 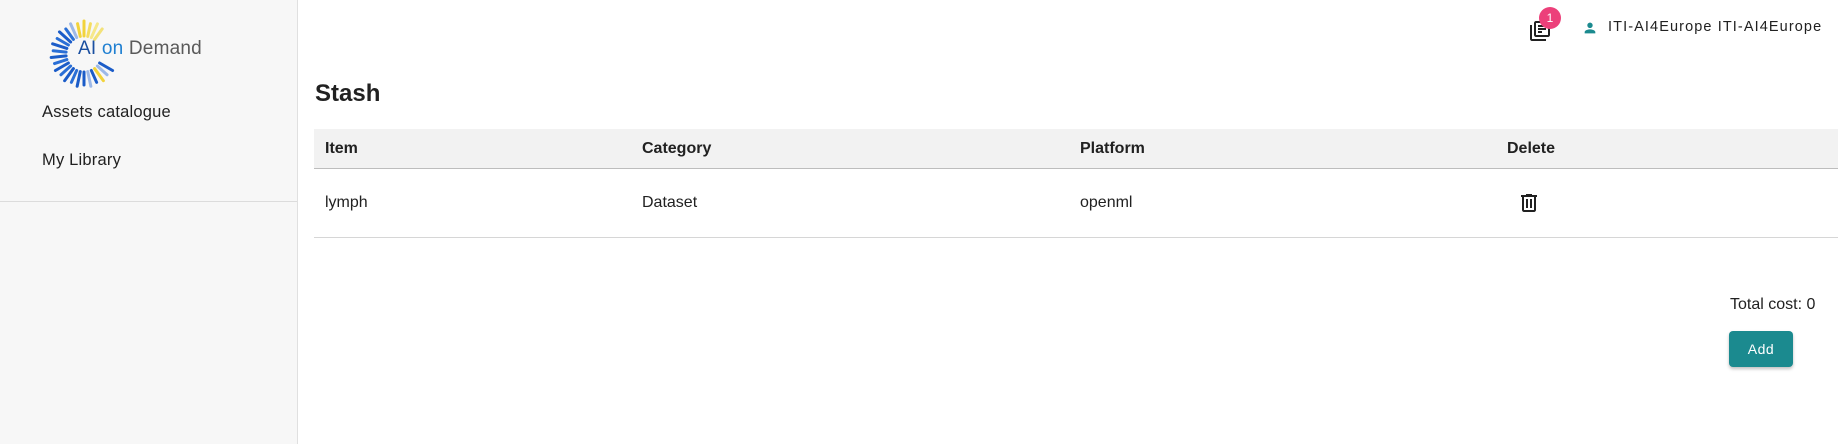 I want to click on column-header-category: Category, so click(x=677, y=148).